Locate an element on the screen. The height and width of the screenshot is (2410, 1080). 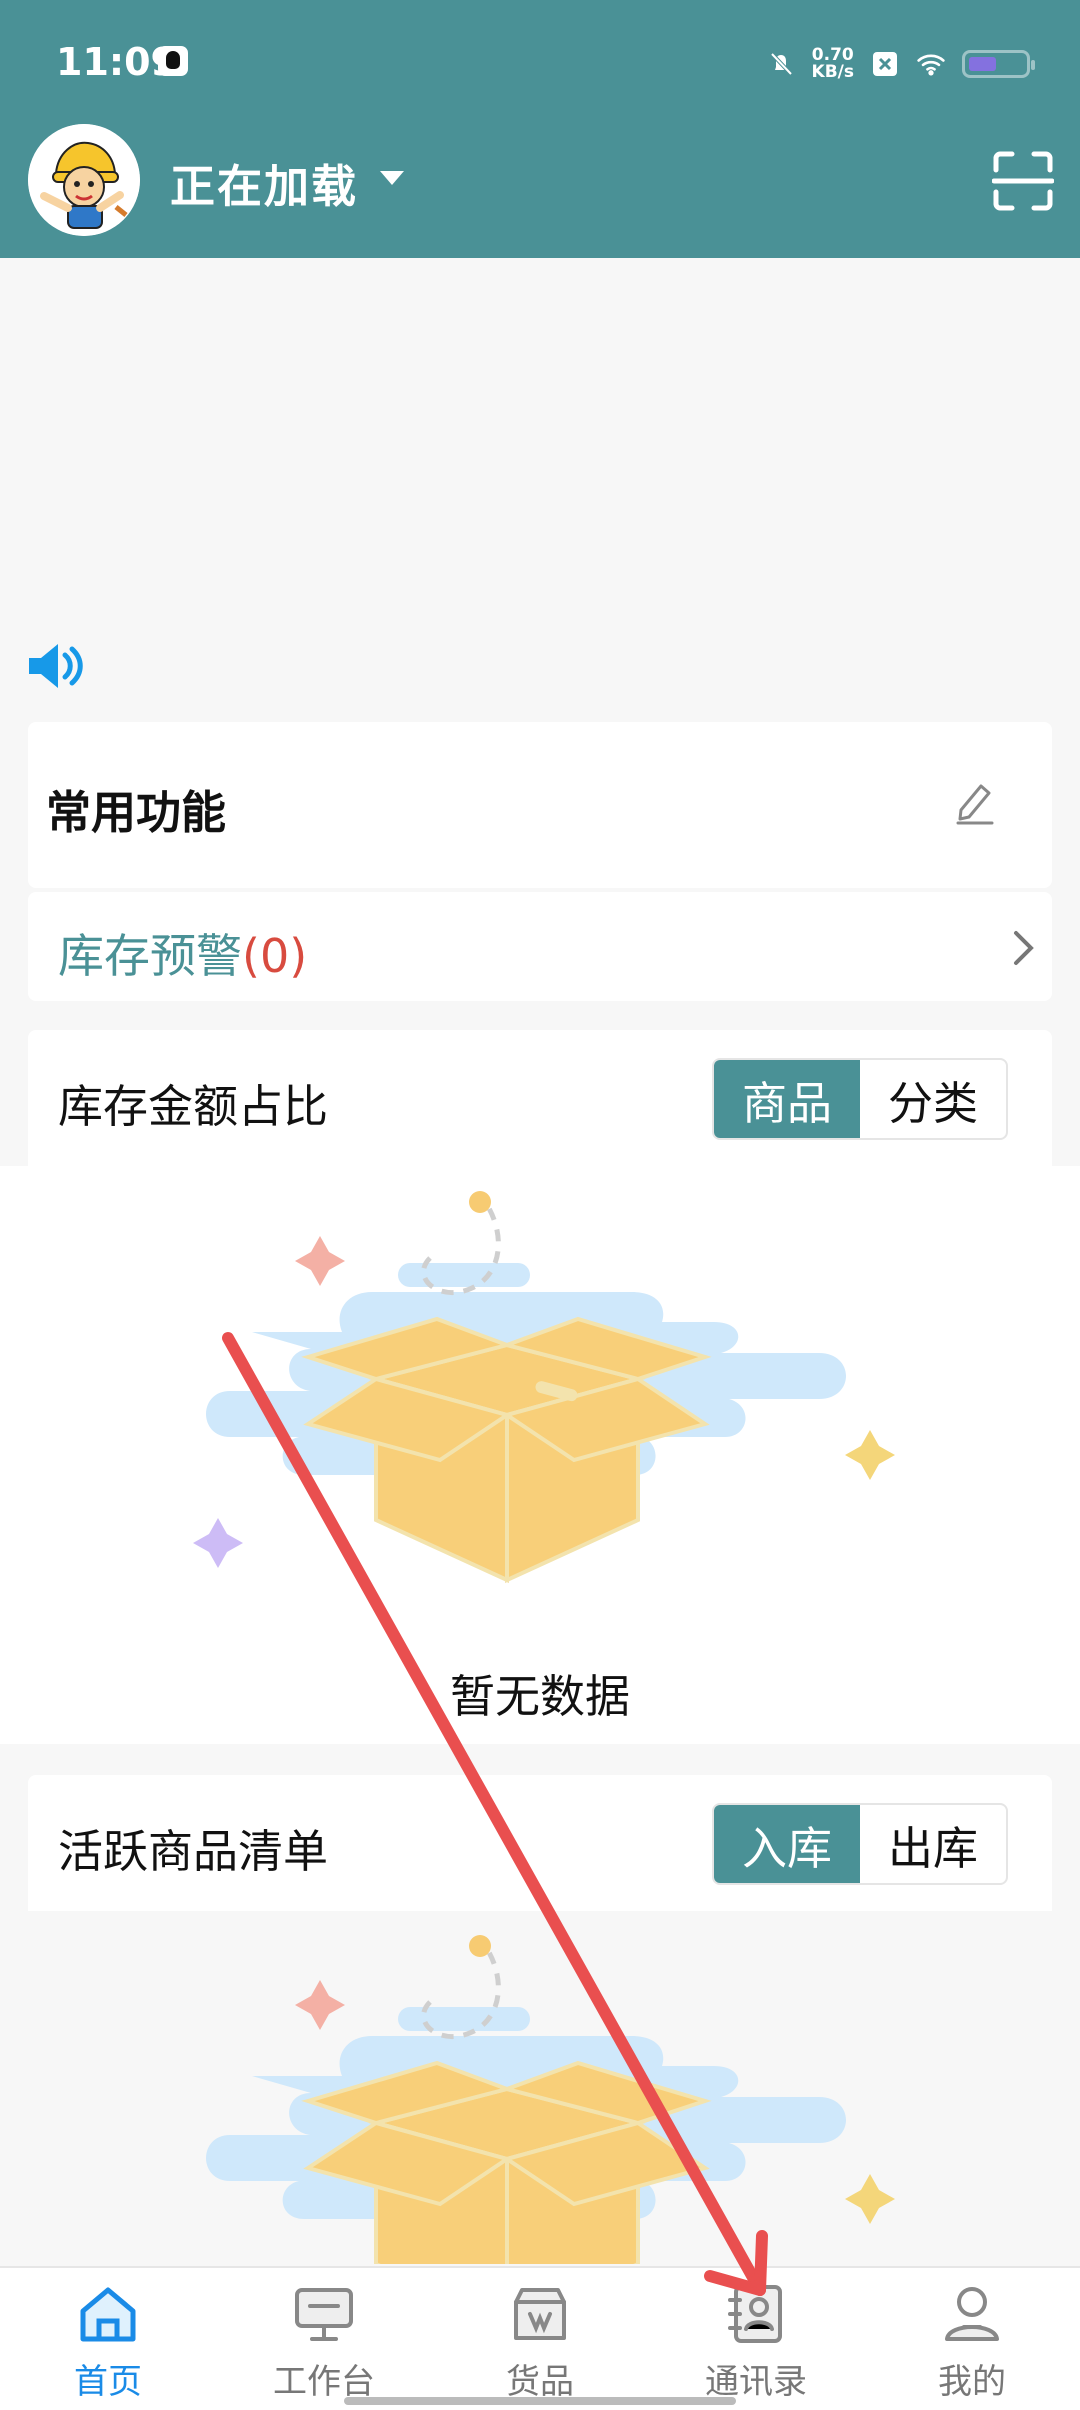
contacts-icon is located at coordinates (755, 2314).